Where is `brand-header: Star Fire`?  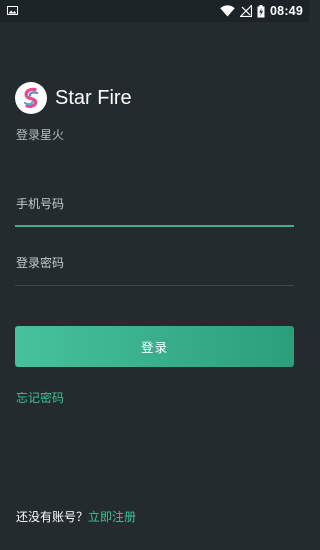
brand-header: Star Fire is located at coordinates (73, 98).